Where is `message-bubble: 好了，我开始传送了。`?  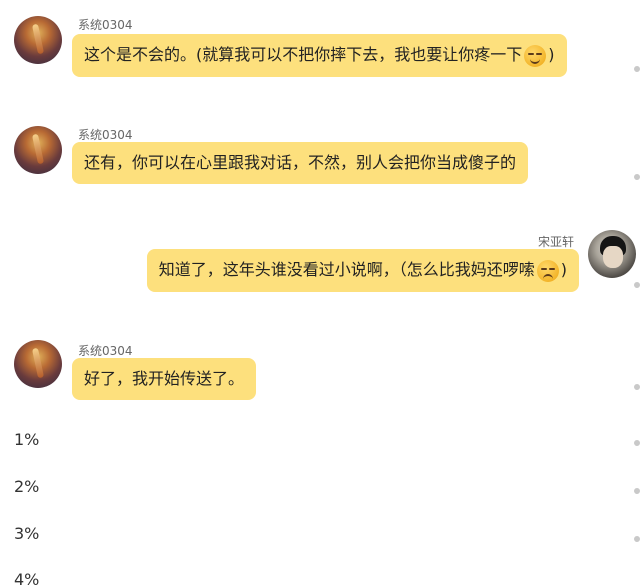 message-bubble: 好了，我开始传送了。 is located at coordinates (164, 379).